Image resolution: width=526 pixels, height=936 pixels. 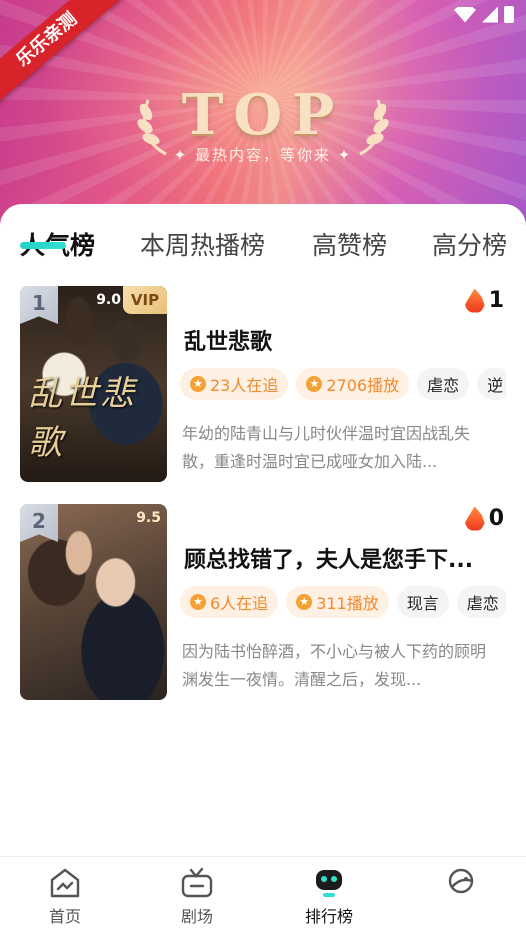 I want to click on rank-badge: 2, so click(x=39, y=523).